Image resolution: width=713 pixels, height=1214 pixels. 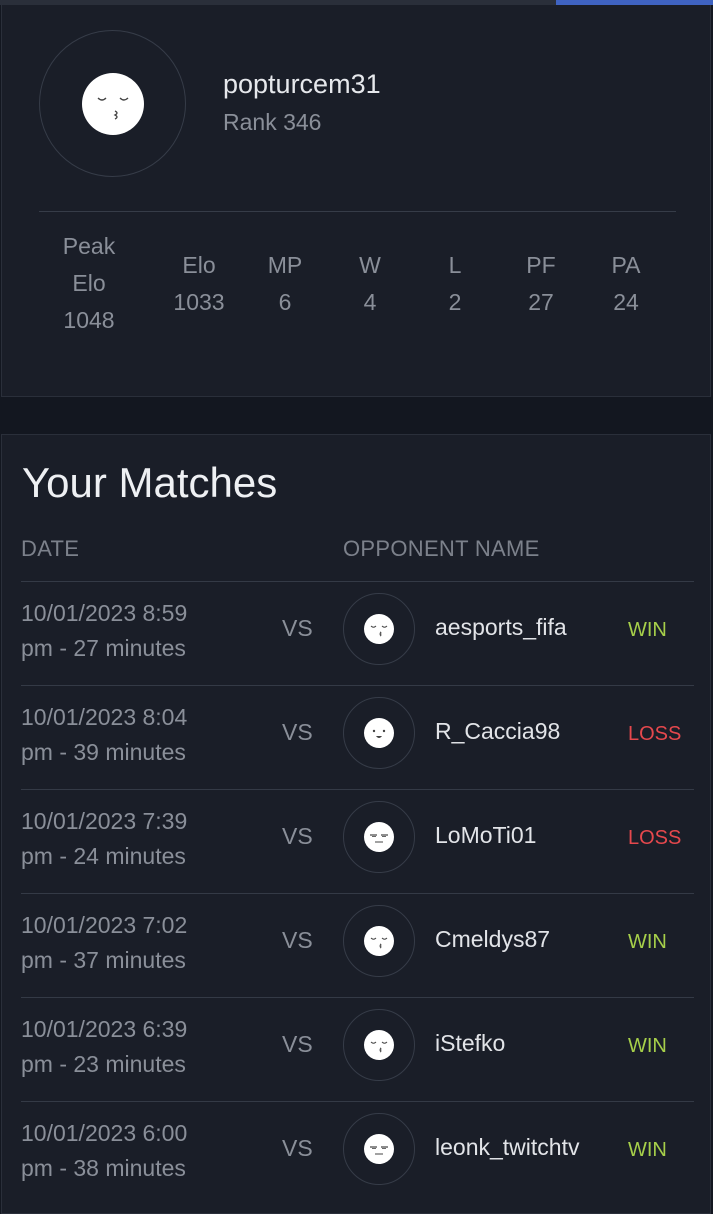 What do you see at coordinates (89, 320) in the screenshot?
I see `stat-peak-elo-value: 1048` at bounding box center [89, 320].